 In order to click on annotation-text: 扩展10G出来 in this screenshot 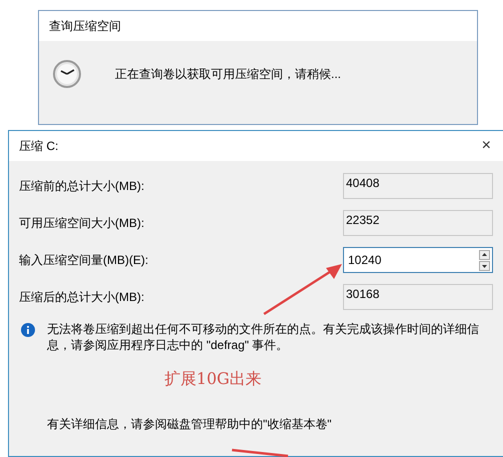, I will do `click(213, 379)`.